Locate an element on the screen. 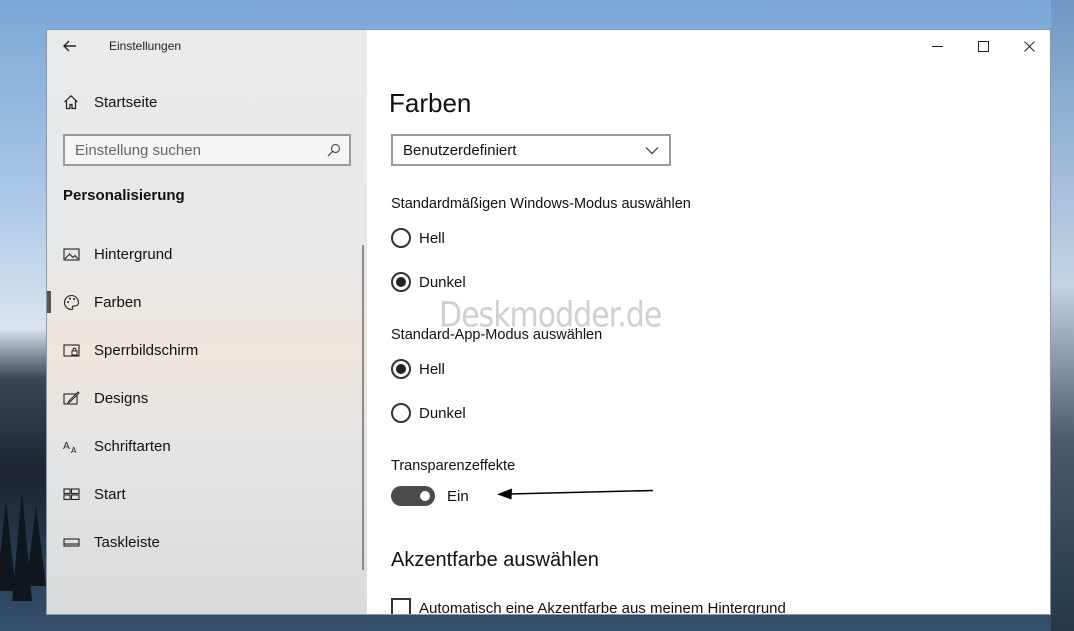 This screenshot has height=631, width=1074. sidebar-item-designs: Designs is located at coordinates (207, 398).